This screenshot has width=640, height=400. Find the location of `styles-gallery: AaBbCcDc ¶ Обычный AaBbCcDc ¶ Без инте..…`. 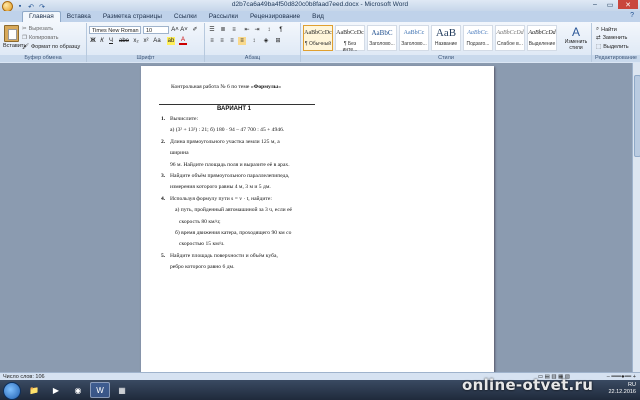

styles-gallery: AaBbCcDc ¶ Обычный AaBbCcDc ¶ Без инте..… is located at coordinates (430, 39).